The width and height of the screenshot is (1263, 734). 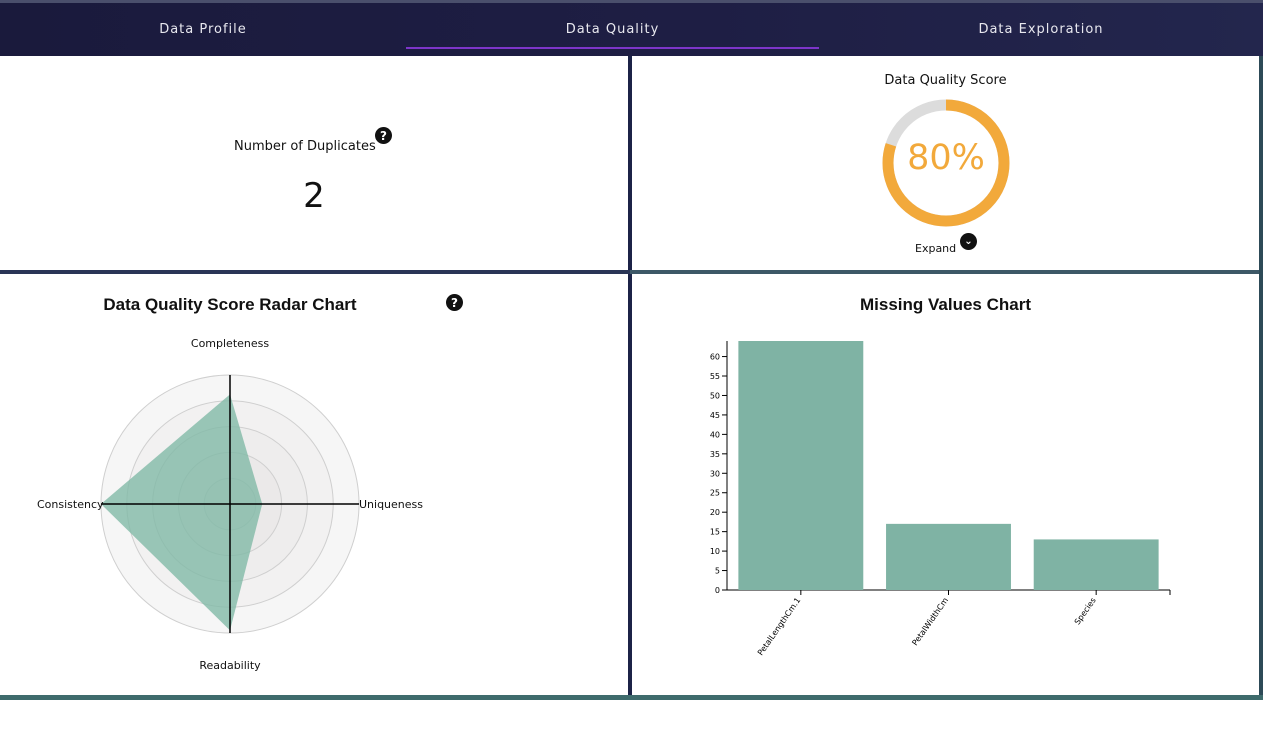 I want to click on y-tick-label: 25, so click(x=715, y=493).